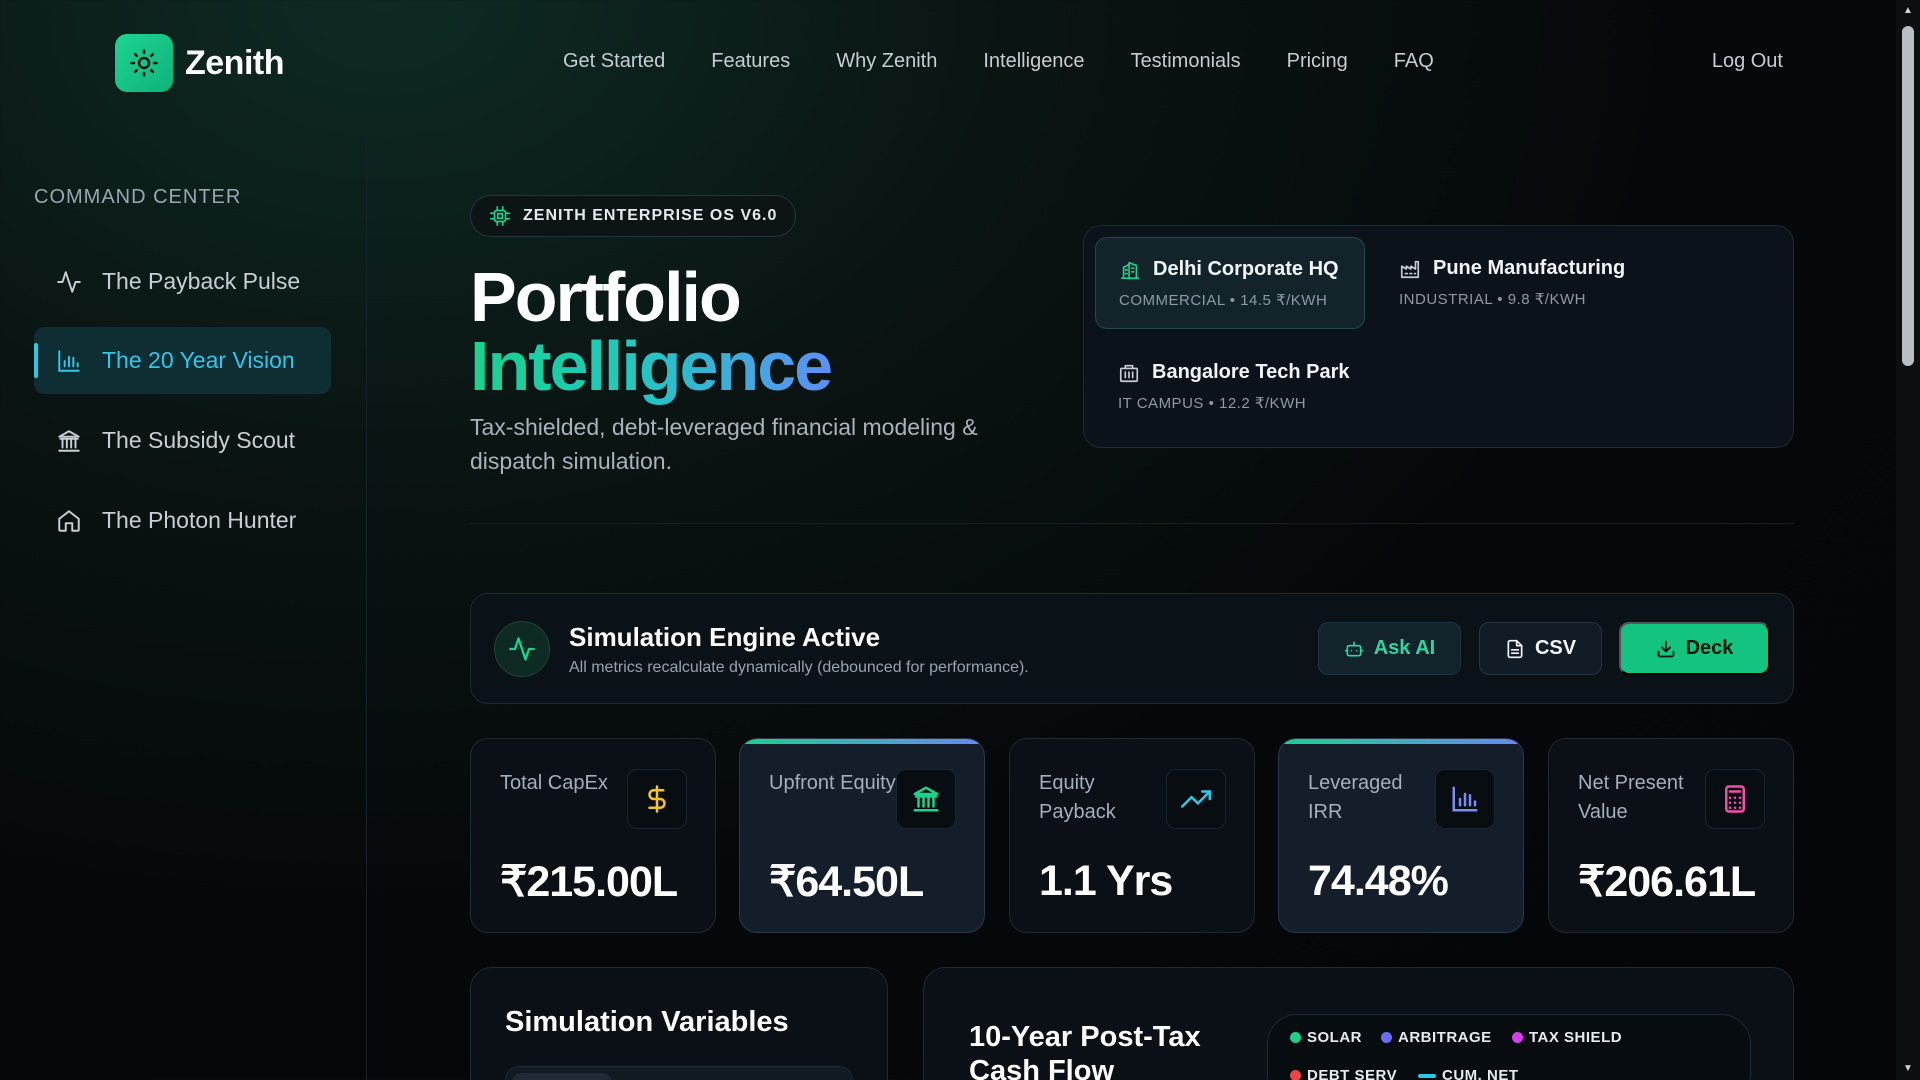 Image resolution: width=1920 pixels, height=1080 pixels. Describe the element at coordinates (1515, 649) in the screenshot. I see `file-icon` at that location.